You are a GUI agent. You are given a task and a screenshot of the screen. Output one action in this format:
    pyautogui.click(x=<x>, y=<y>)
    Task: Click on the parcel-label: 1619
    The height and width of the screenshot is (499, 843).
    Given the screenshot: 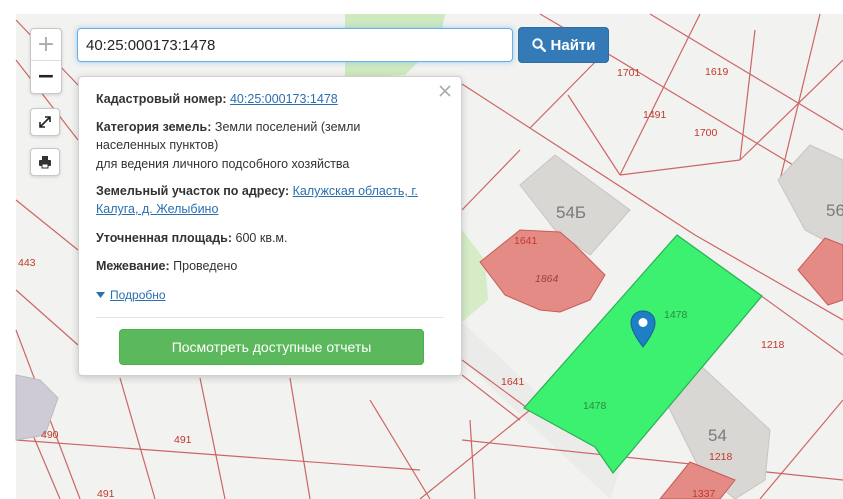 What is the action you would take?
    pyautogui.click(x=717, y=72)
    